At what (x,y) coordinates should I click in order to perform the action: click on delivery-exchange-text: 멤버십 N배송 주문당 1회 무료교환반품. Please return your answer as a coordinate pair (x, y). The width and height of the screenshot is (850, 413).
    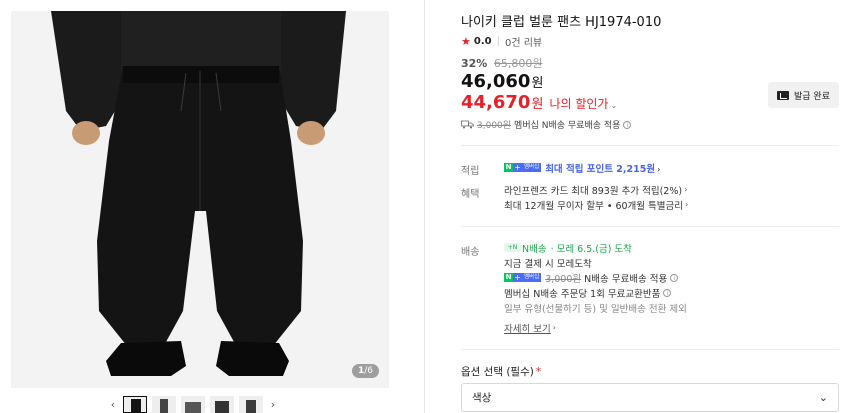
    Looking at the image, I should click on (582, 294).